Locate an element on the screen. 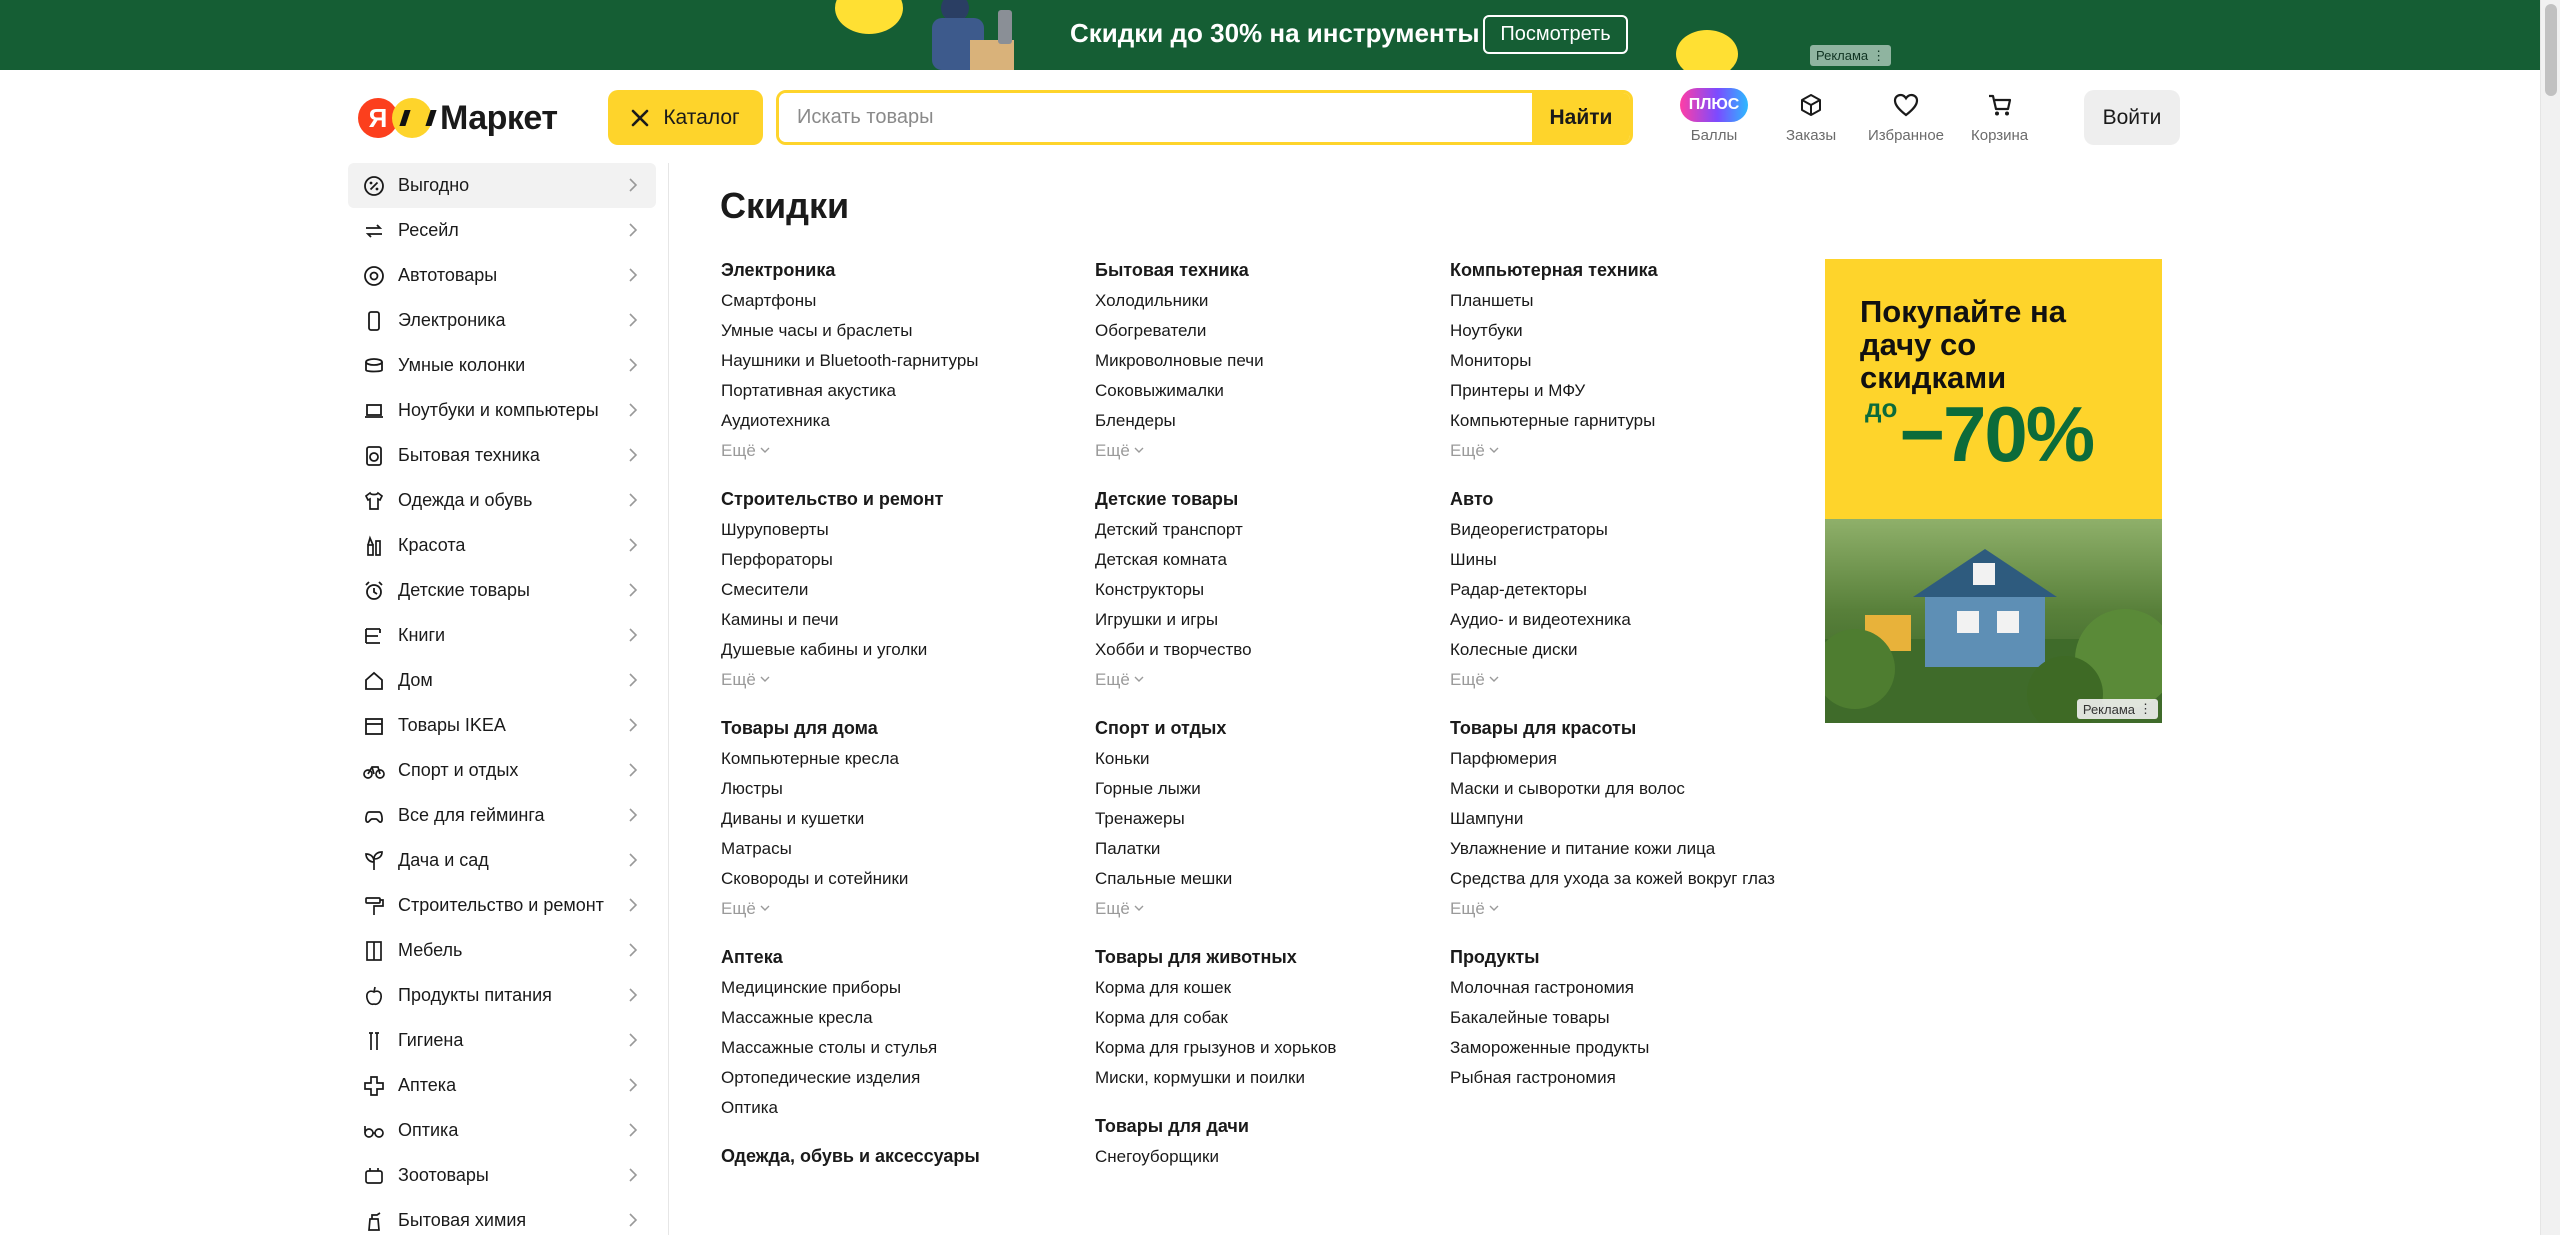 This screenshot has height=1235, width=2560. category-link: Снегоуборщики is located at coordinates (1267, 1157).